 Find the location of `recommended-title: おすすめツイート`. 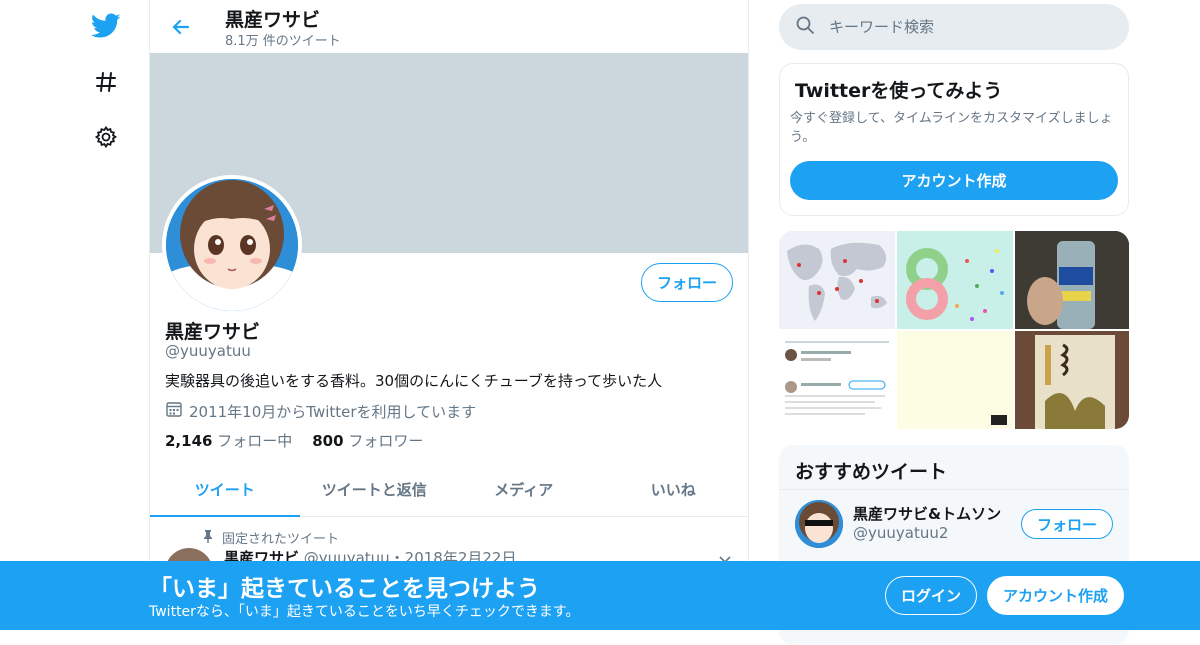

recommended-title: おすすめツイート is located at coordinates (871, 472).